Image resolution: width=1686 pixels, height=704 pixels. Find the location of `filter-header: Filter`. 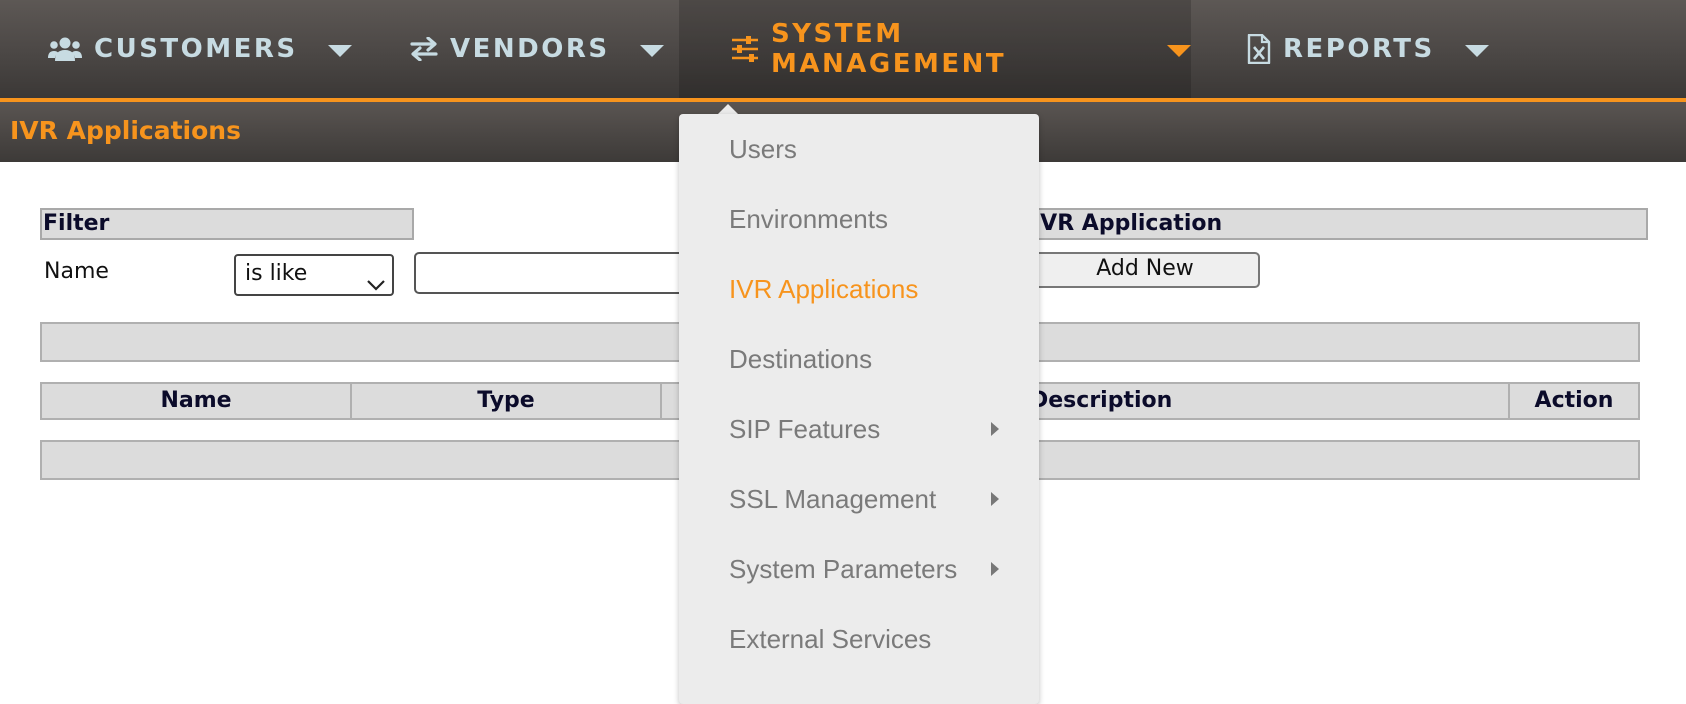

filter-header: Filter is located at coordinates (227, 224).